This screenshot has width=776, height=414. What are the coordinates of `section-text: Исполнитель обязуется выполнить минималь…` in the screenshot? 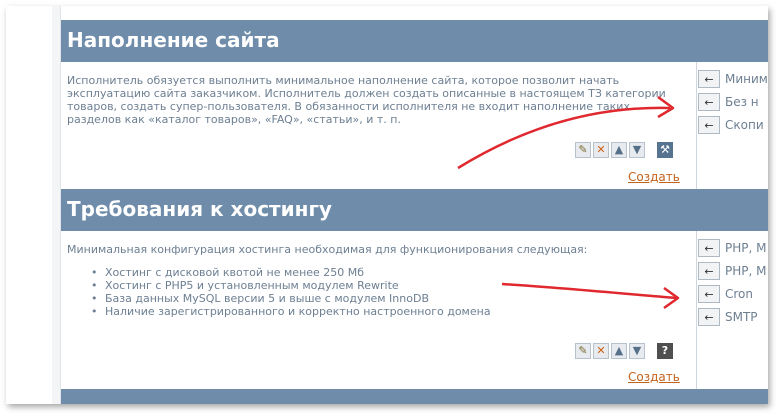 It's located at (366, 100).